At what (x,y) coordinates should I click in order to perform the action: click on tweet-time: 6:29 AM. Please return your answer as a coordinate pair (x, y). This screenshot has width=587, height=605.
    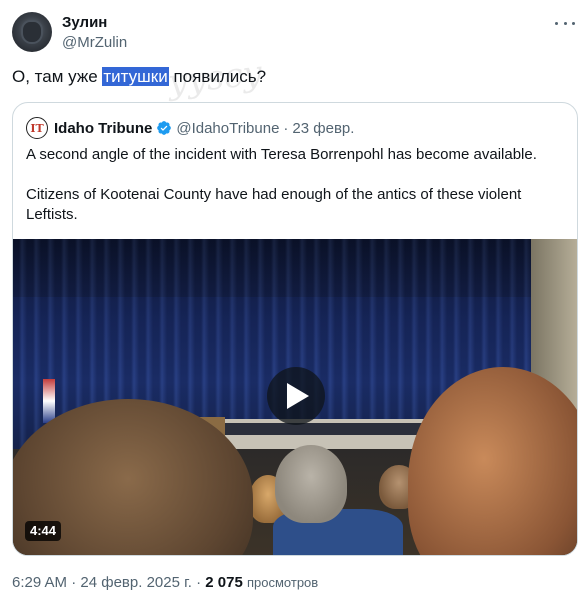
    Looking at the image, I should click on (39, 582).